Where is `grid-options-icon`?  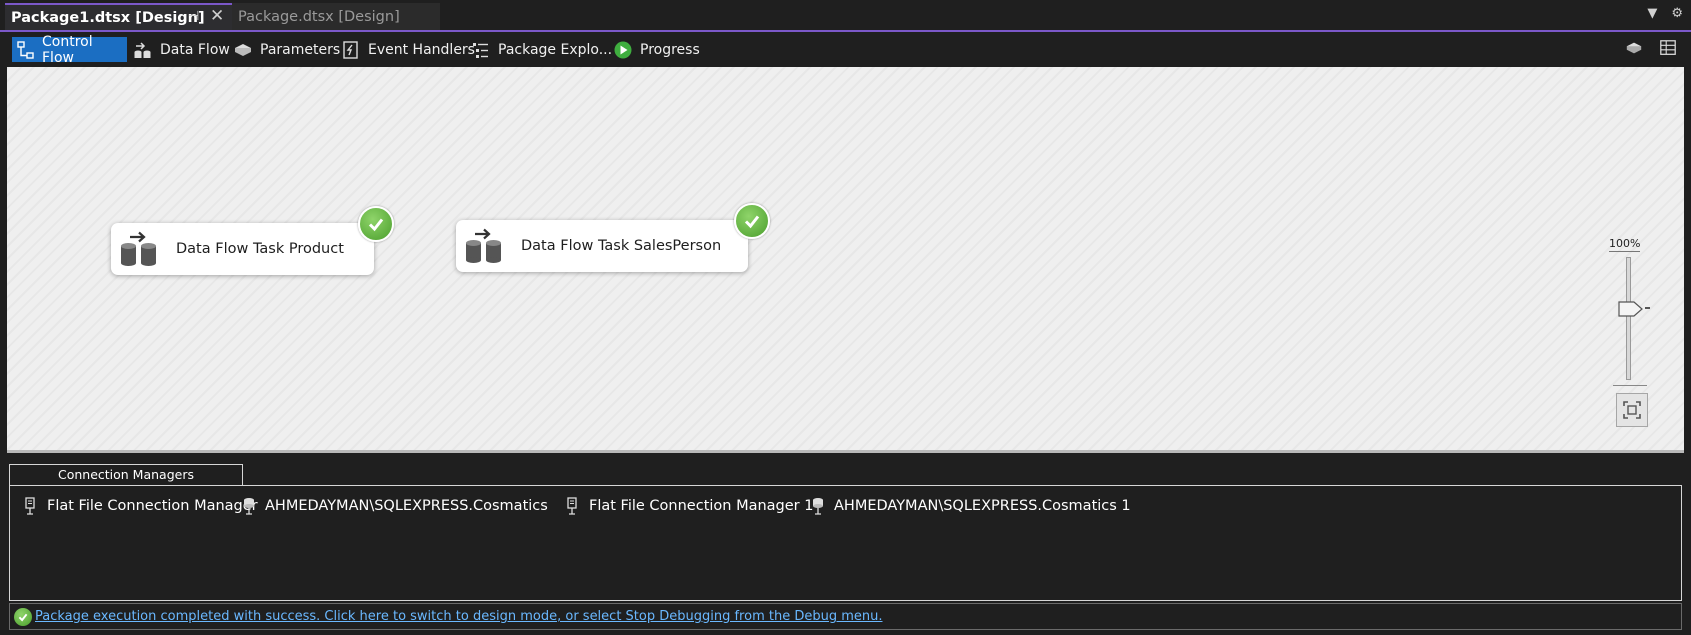
grid-options-icon is located at coordinates (1668, 50).